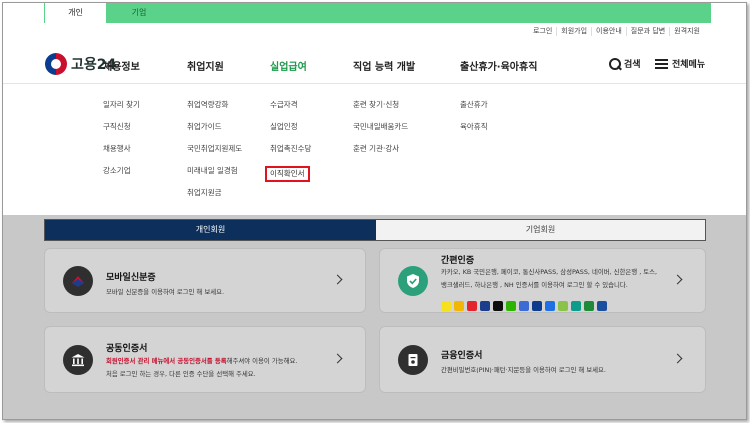  What do you see at coordinates (647, 31) in the screenshot?
I see `qna-link: 질문과 답변` at bounding box center [647, 31].